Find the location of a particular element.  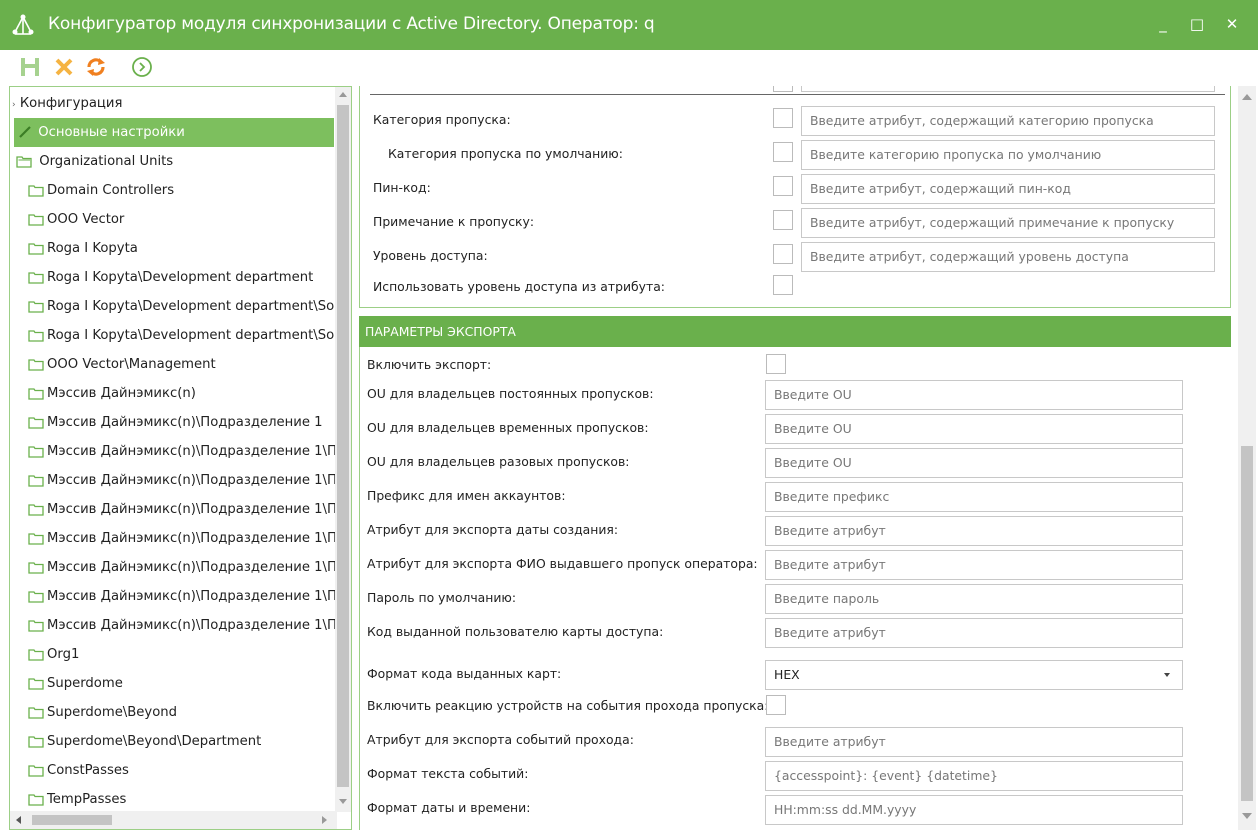

tree-item-ou: Superdome is located at coordinates (75, 683).